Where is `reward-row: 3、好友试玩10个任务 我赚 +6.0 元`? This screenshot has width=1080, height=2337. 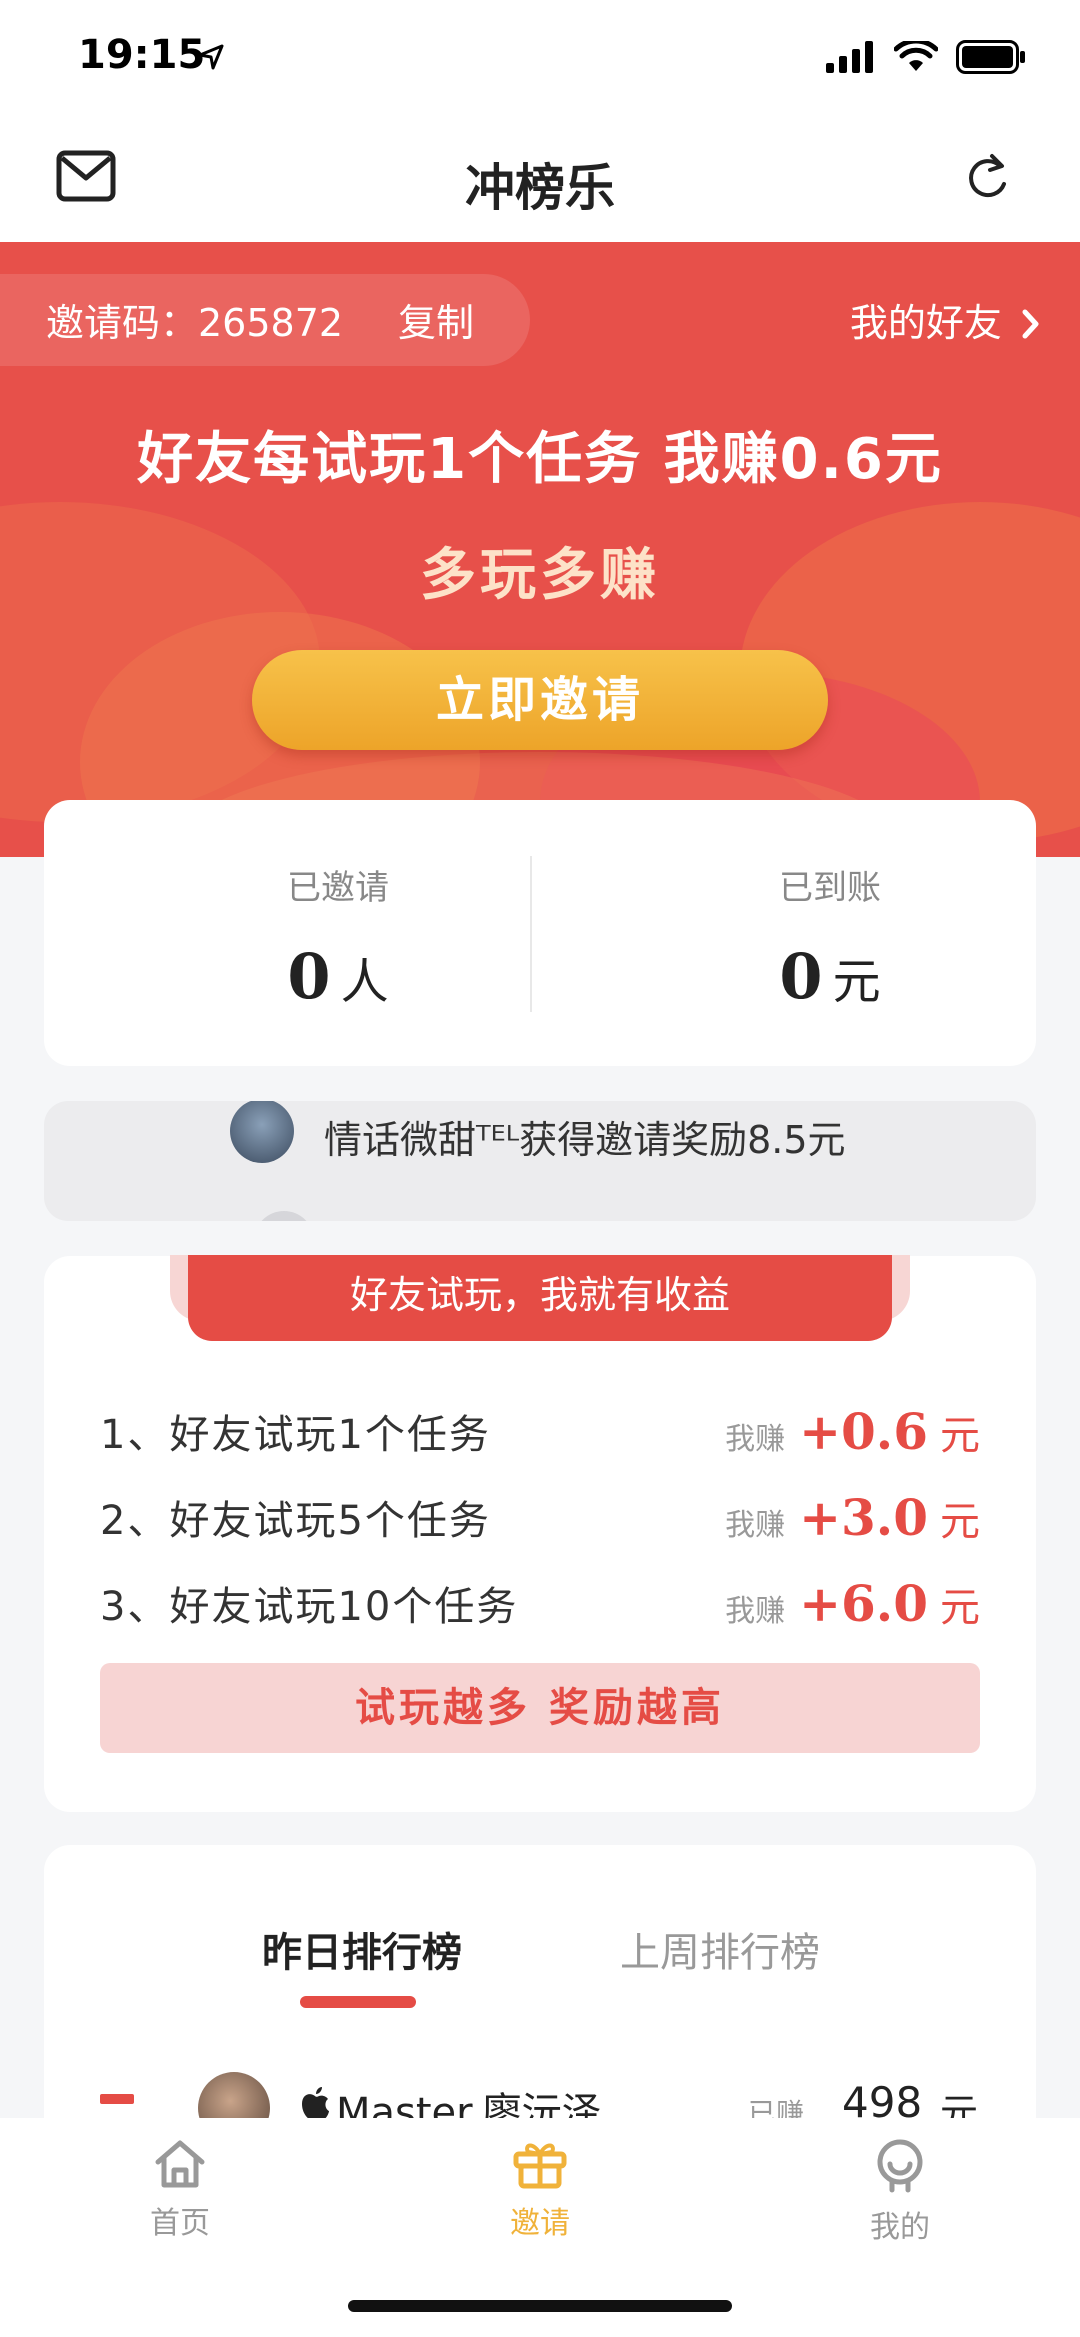
reward-row: 3、好友试玩10个任务 我赚 +6.0 元 is located at coordinates (540, 1609).